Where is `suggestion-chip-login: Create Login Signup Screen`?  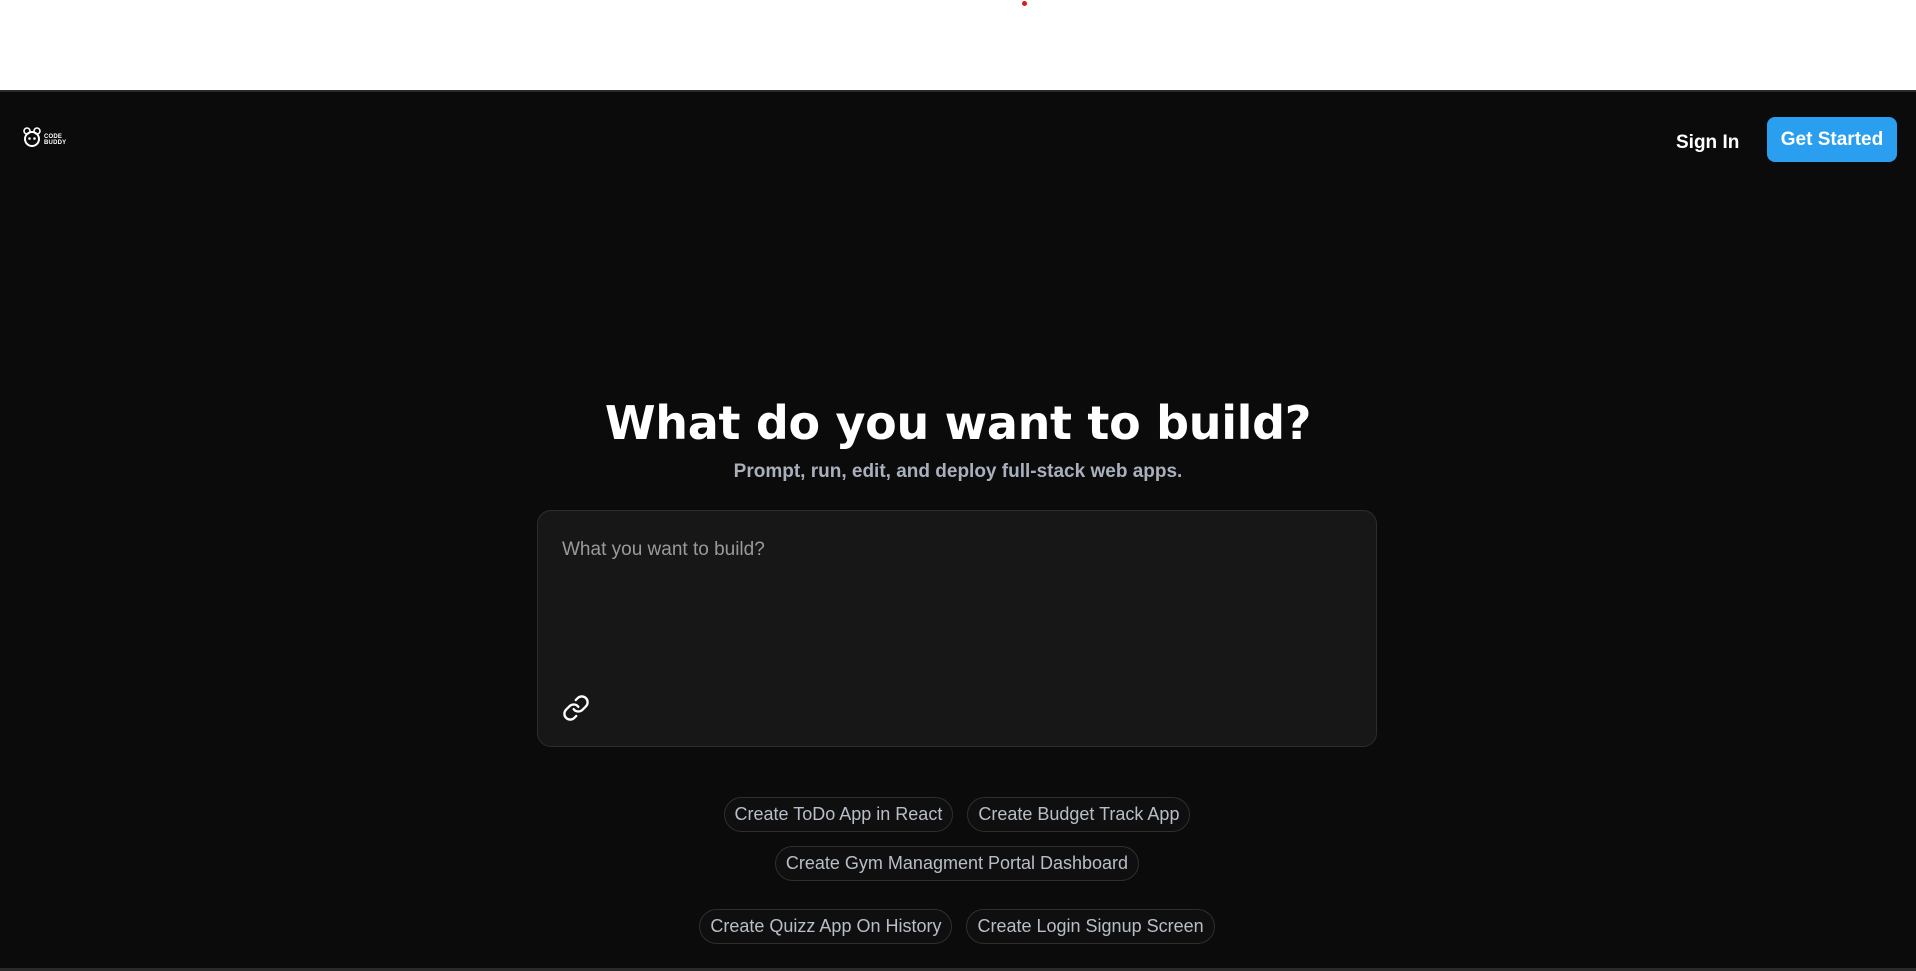 suggestion-chip-login: Create Login Signup Screen is located at coordinates (1090, 926).